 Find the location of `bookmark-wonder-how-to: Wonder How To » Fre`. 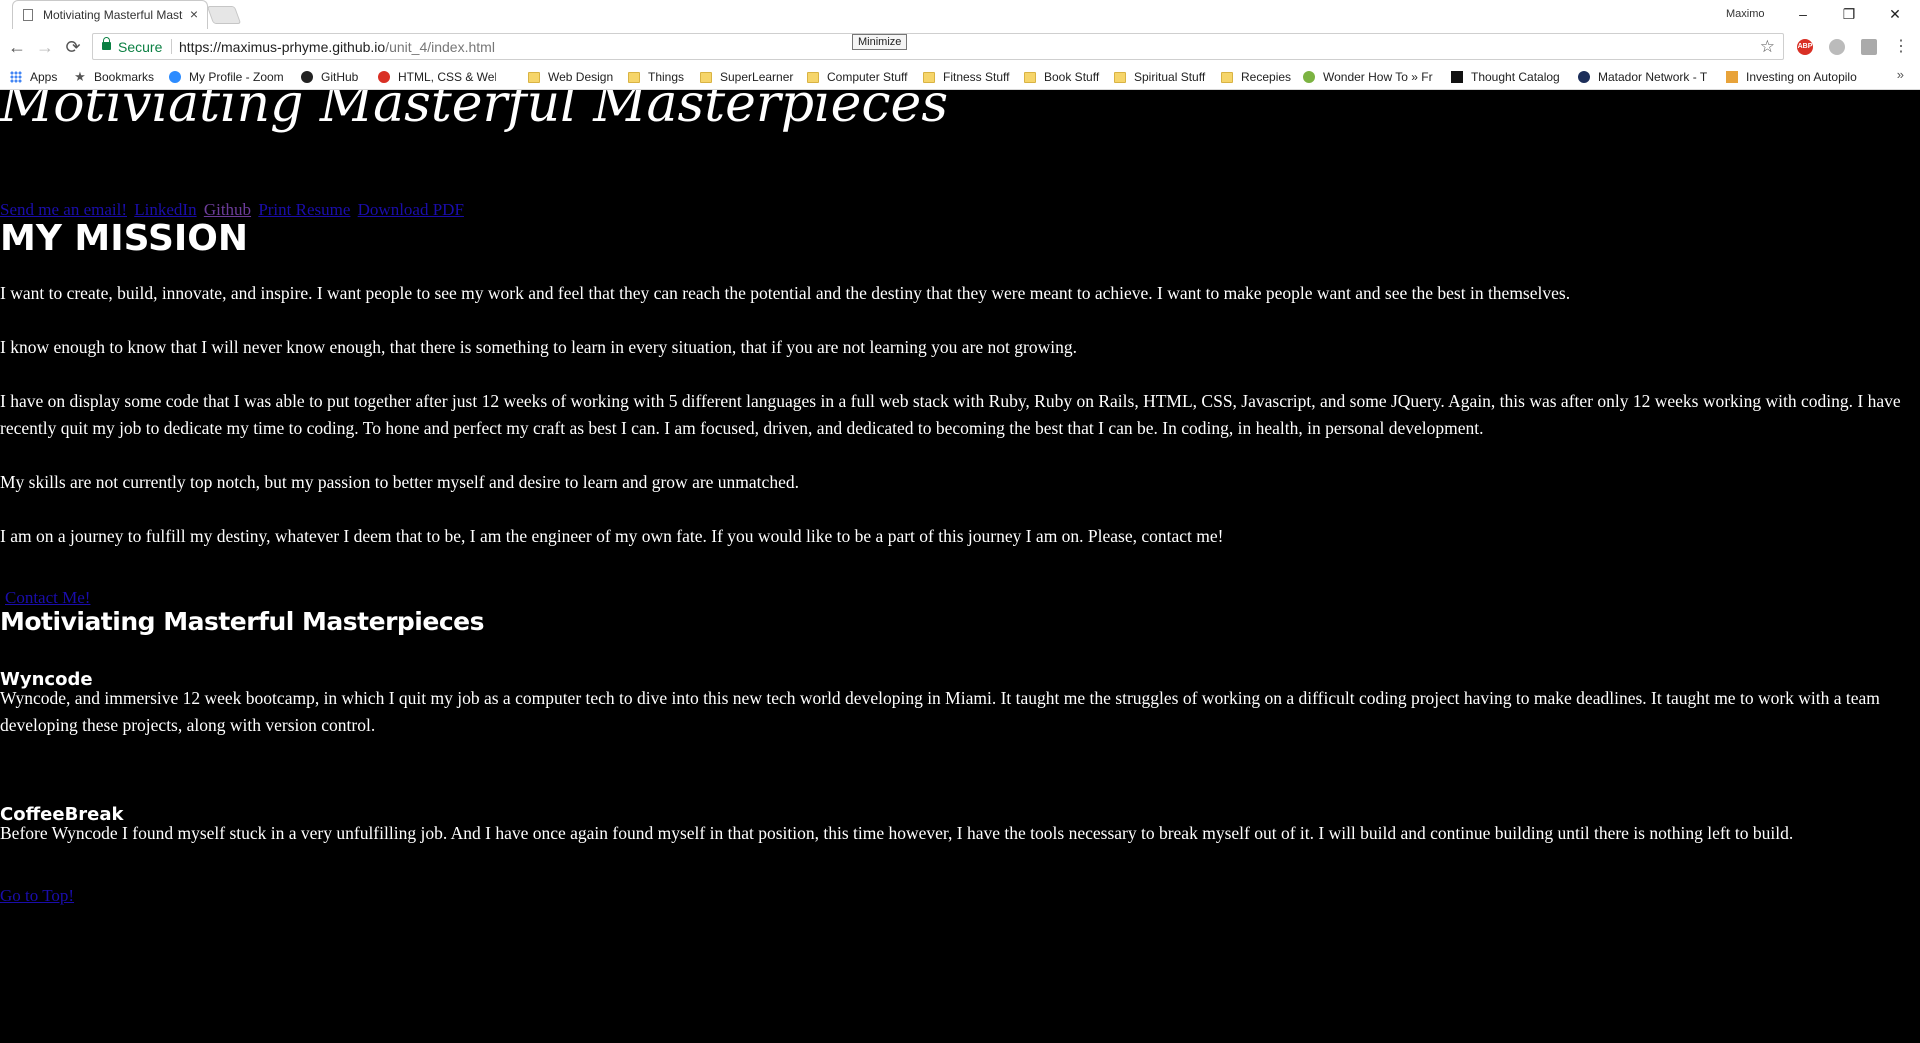

bookmark-wonder-how-to: Wonder How To » Fre is located at coordinates (1368, 77).